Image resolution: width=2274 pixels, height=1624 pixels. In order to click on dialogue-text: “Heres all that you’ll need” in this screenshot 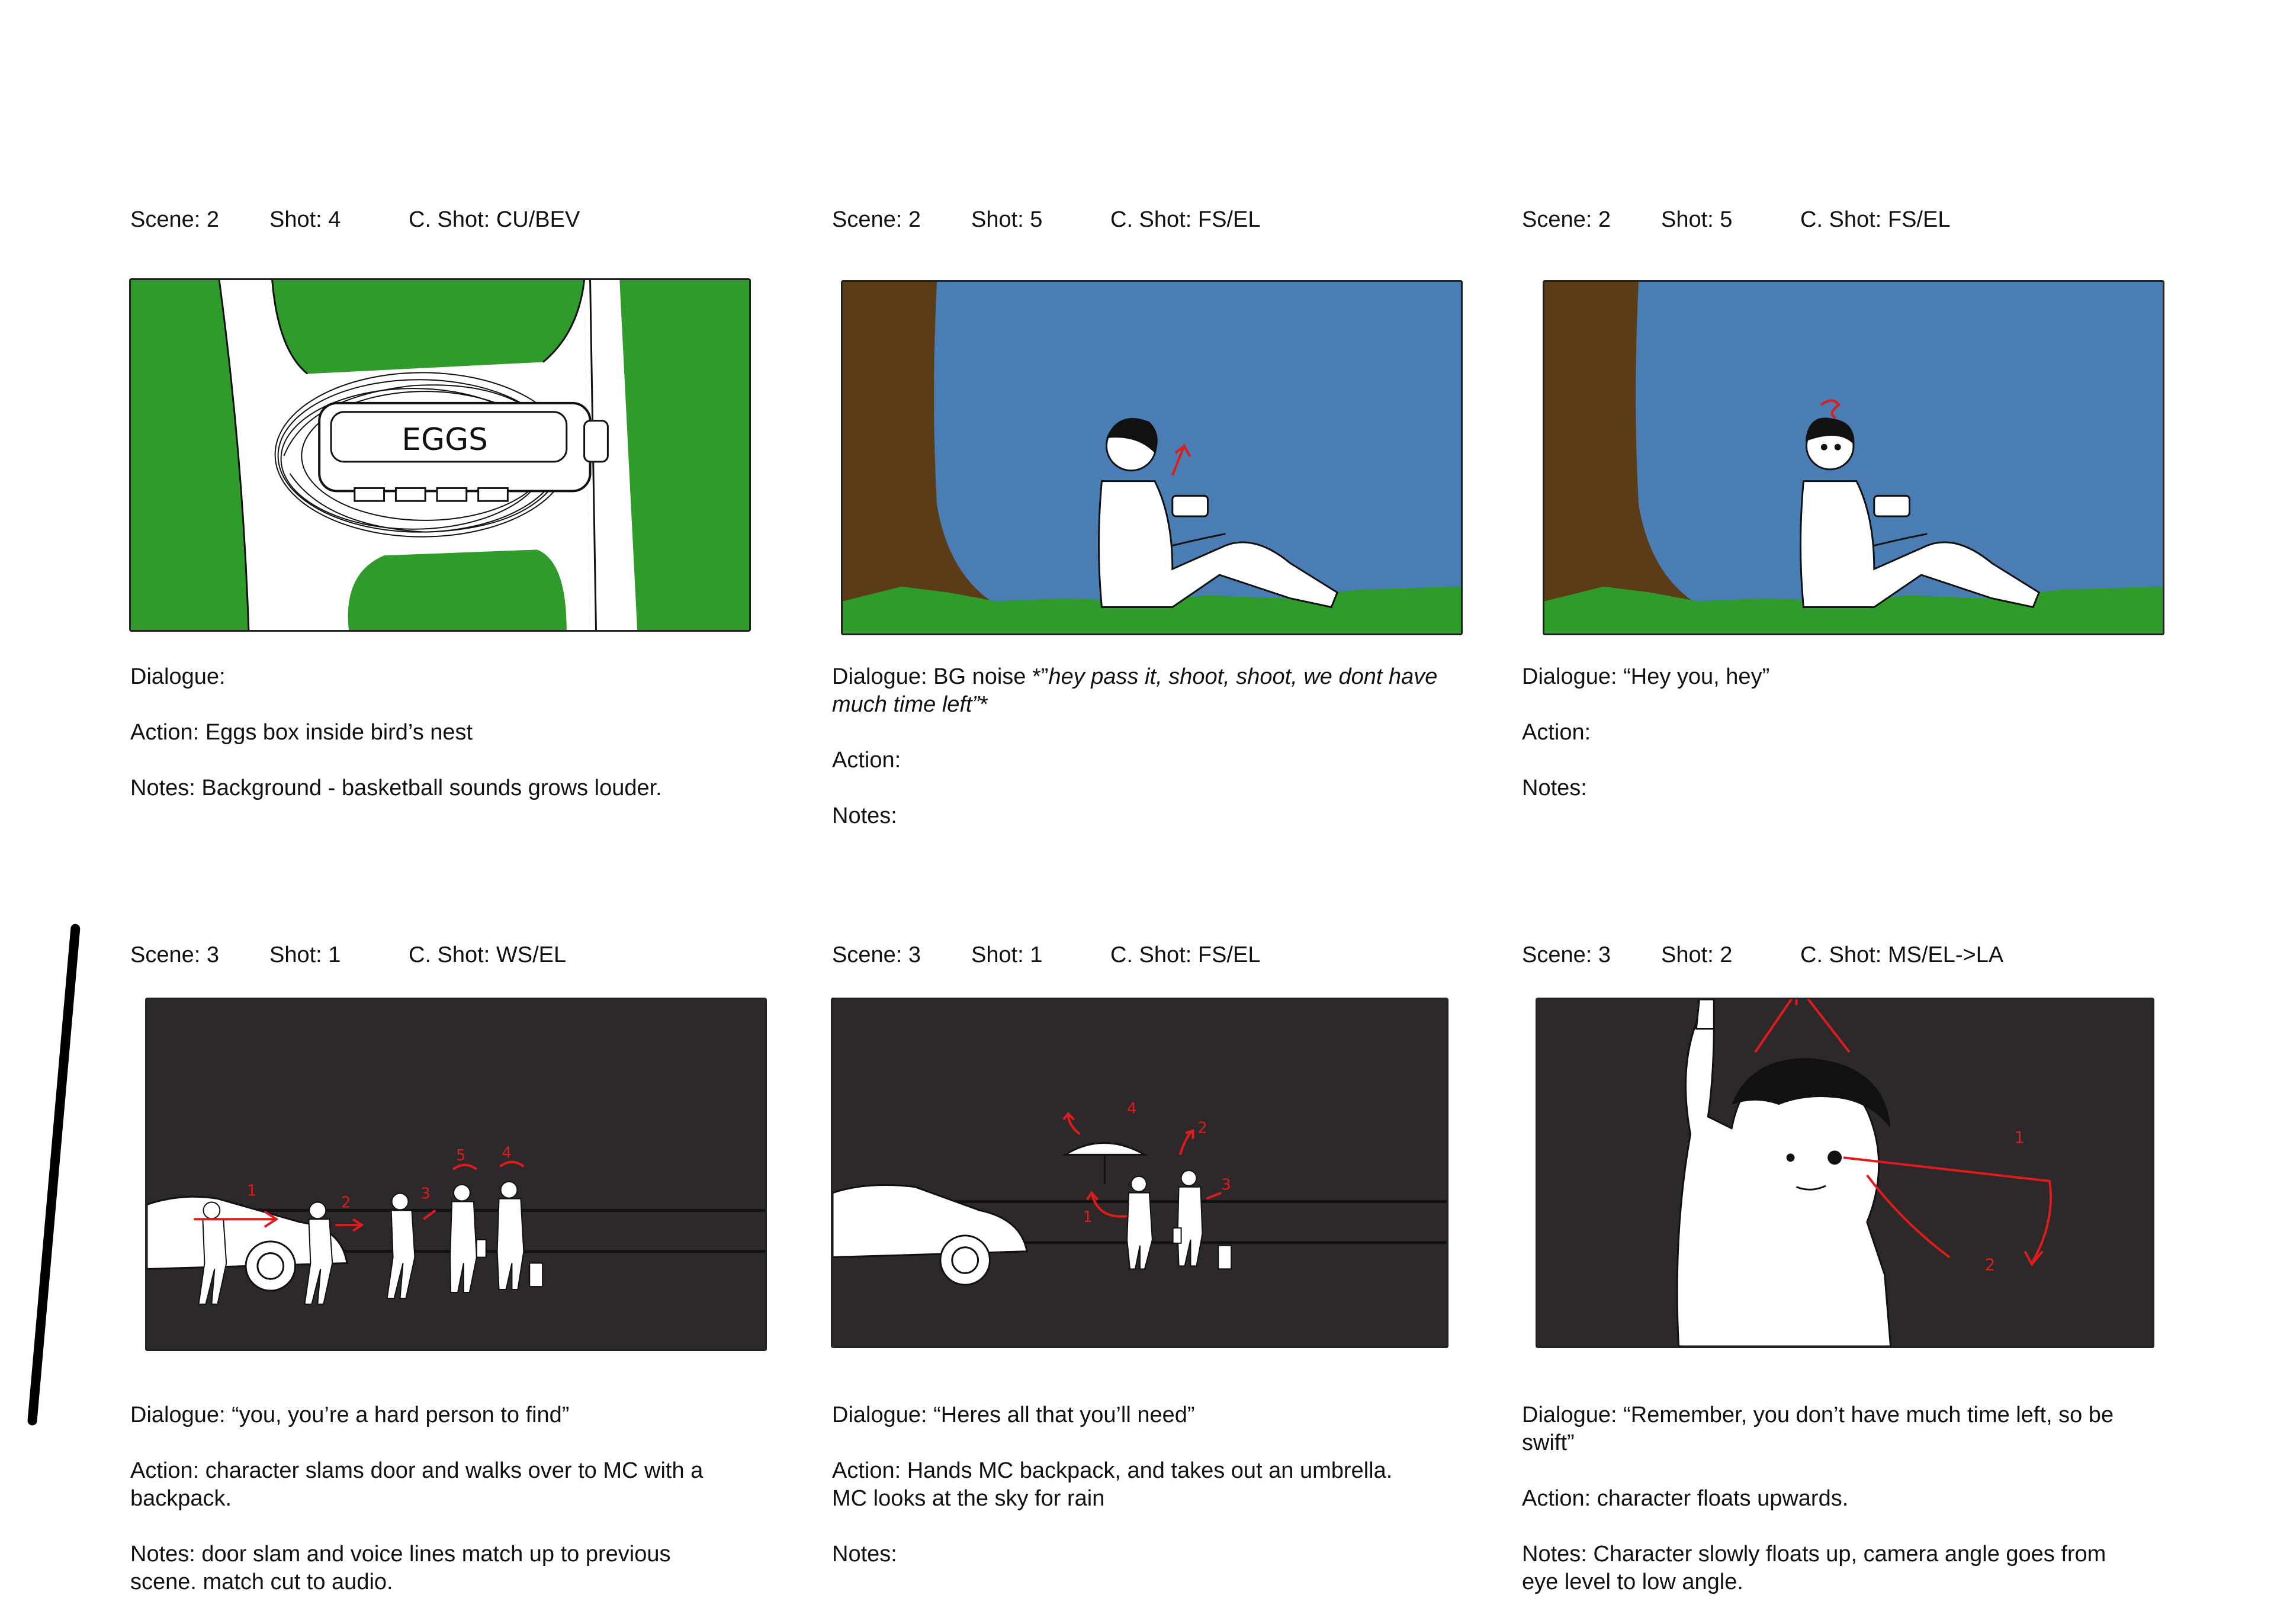, I will do `click(1064, 1415)`.